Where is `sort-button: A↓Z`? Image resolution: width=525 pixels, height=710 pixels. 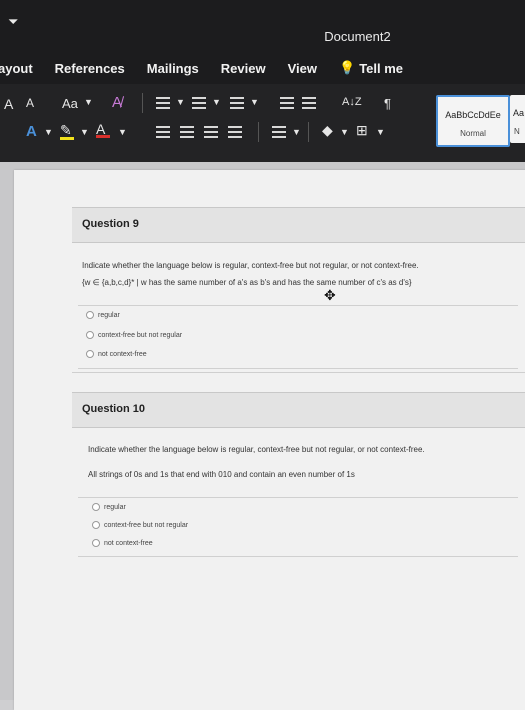 sort-button: A↓Z is located at coordinates (352, 102).